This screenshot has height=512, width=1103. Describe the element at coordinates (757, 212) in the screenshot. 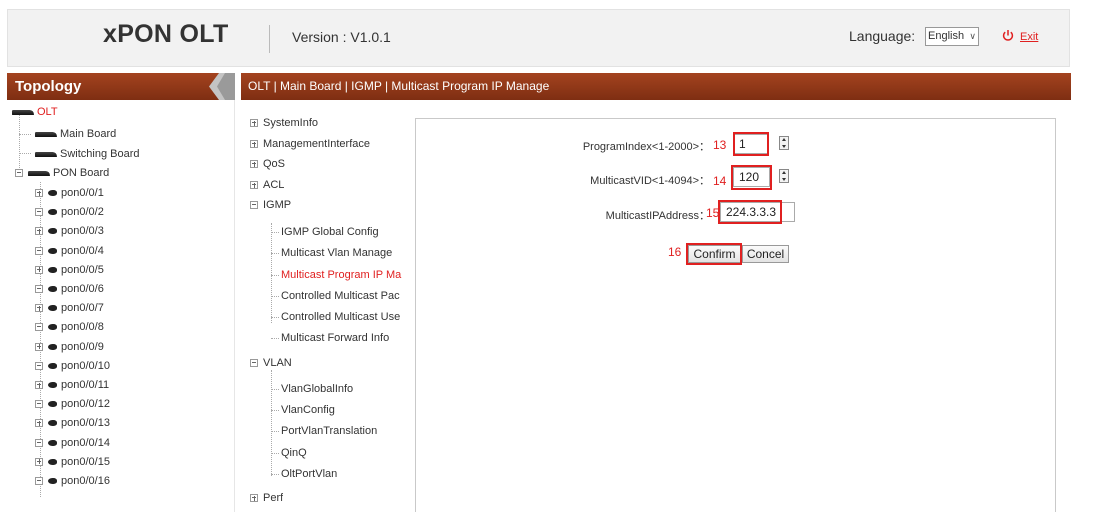

I see `multicast-ip-input` at that location.